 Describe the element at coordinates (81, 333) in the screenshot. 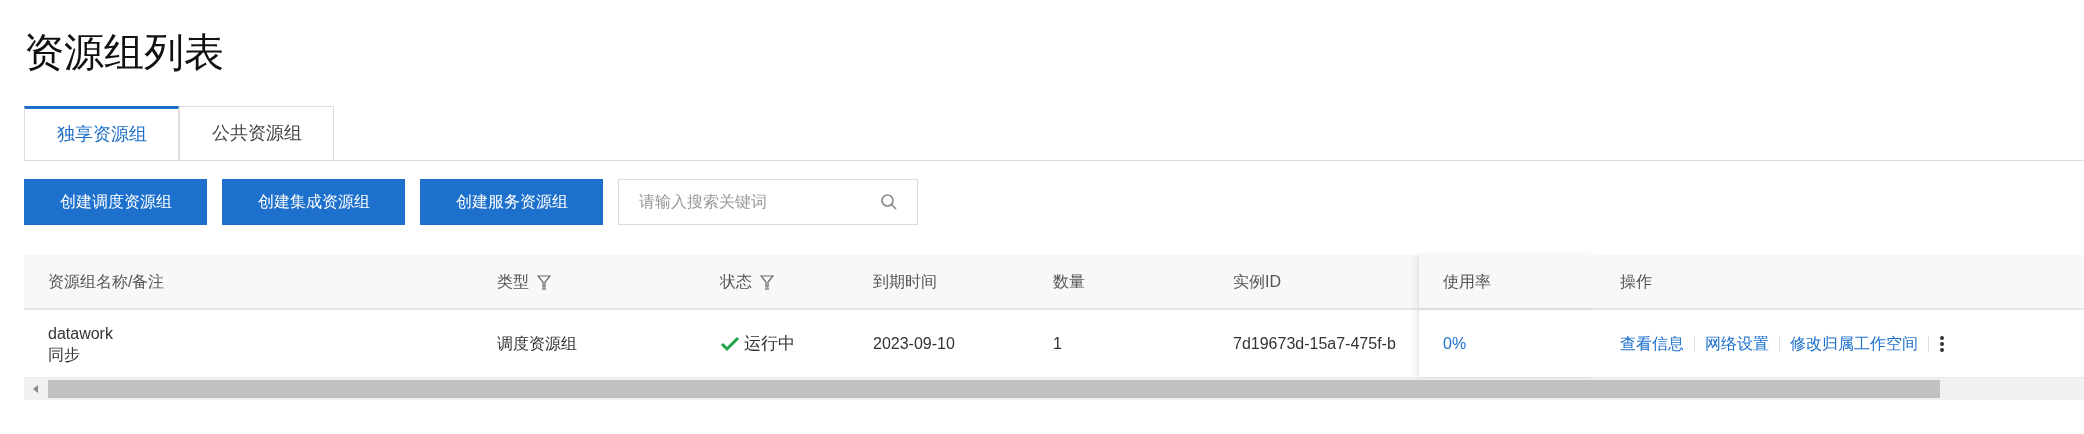

I see `resource-group-name: datawork` at that location.